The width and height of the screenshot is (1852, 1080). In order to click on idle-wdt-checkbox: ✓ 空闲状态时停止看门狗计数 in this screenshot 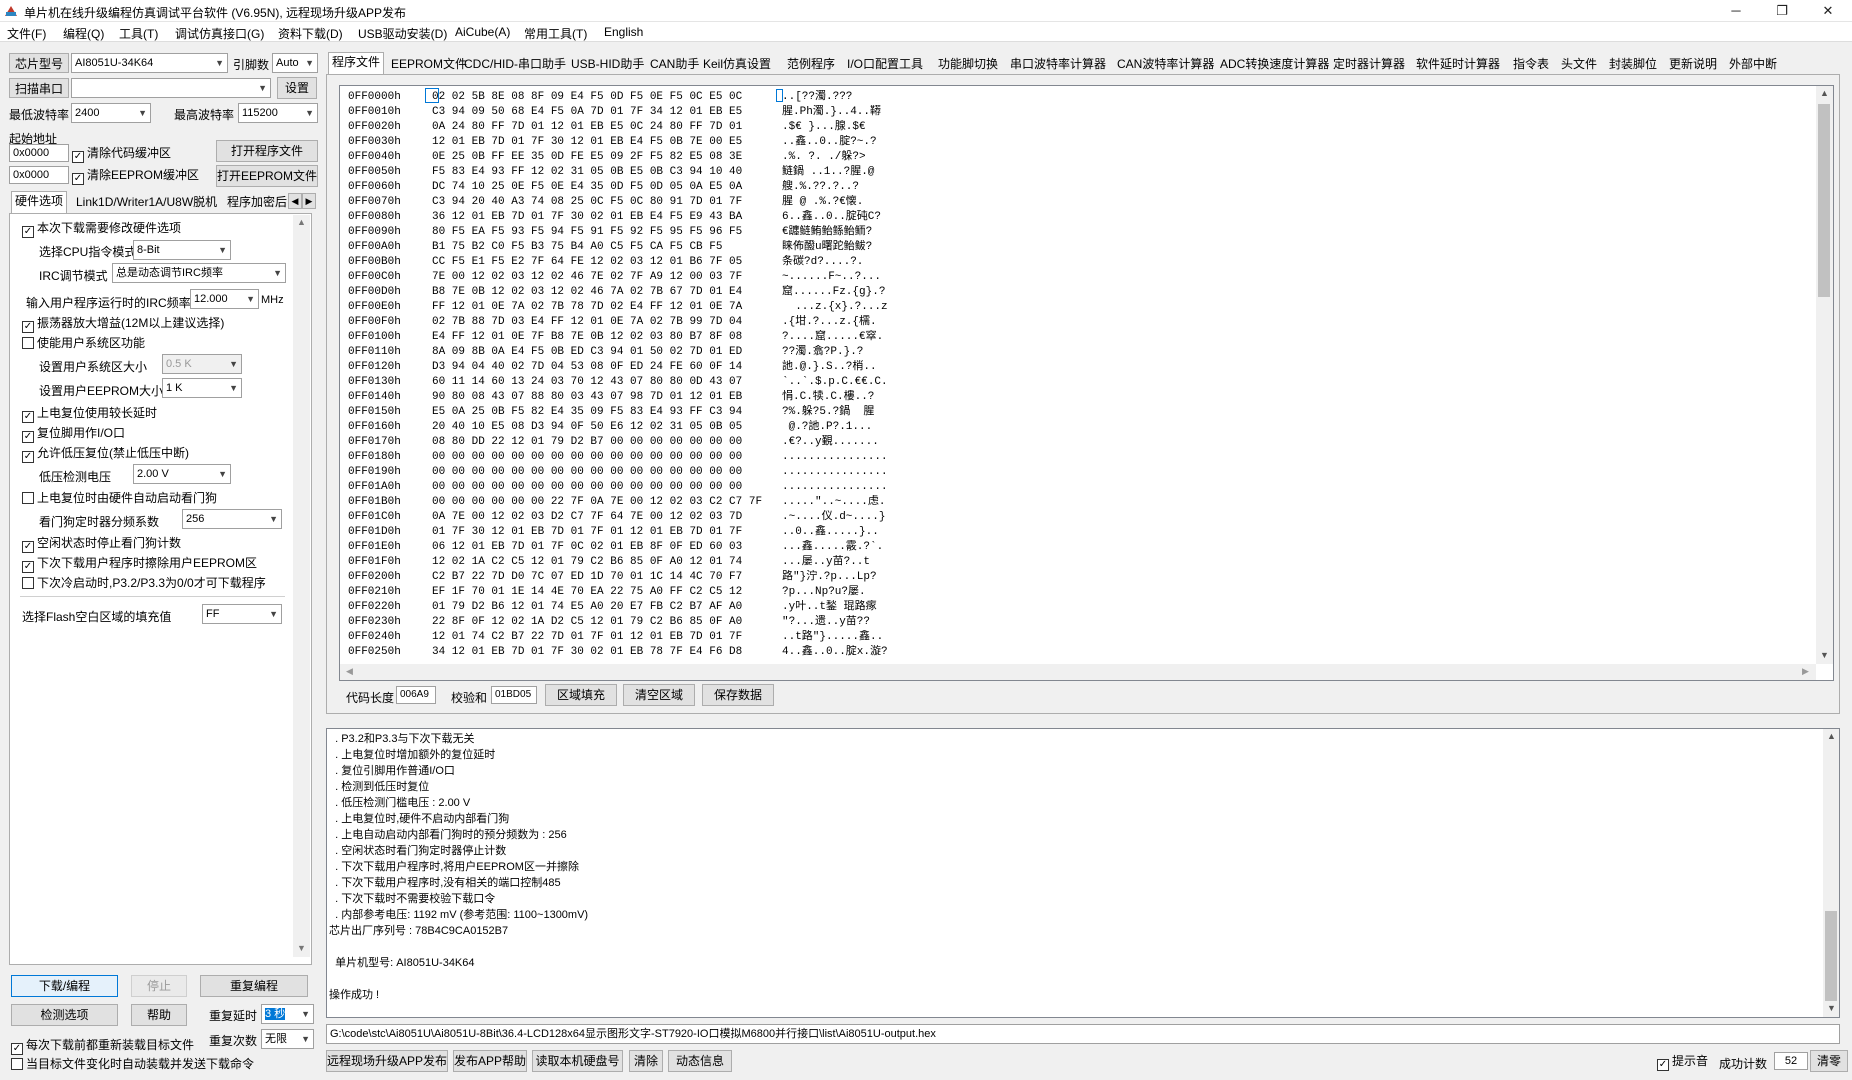, I will do `click(101, 544)`.